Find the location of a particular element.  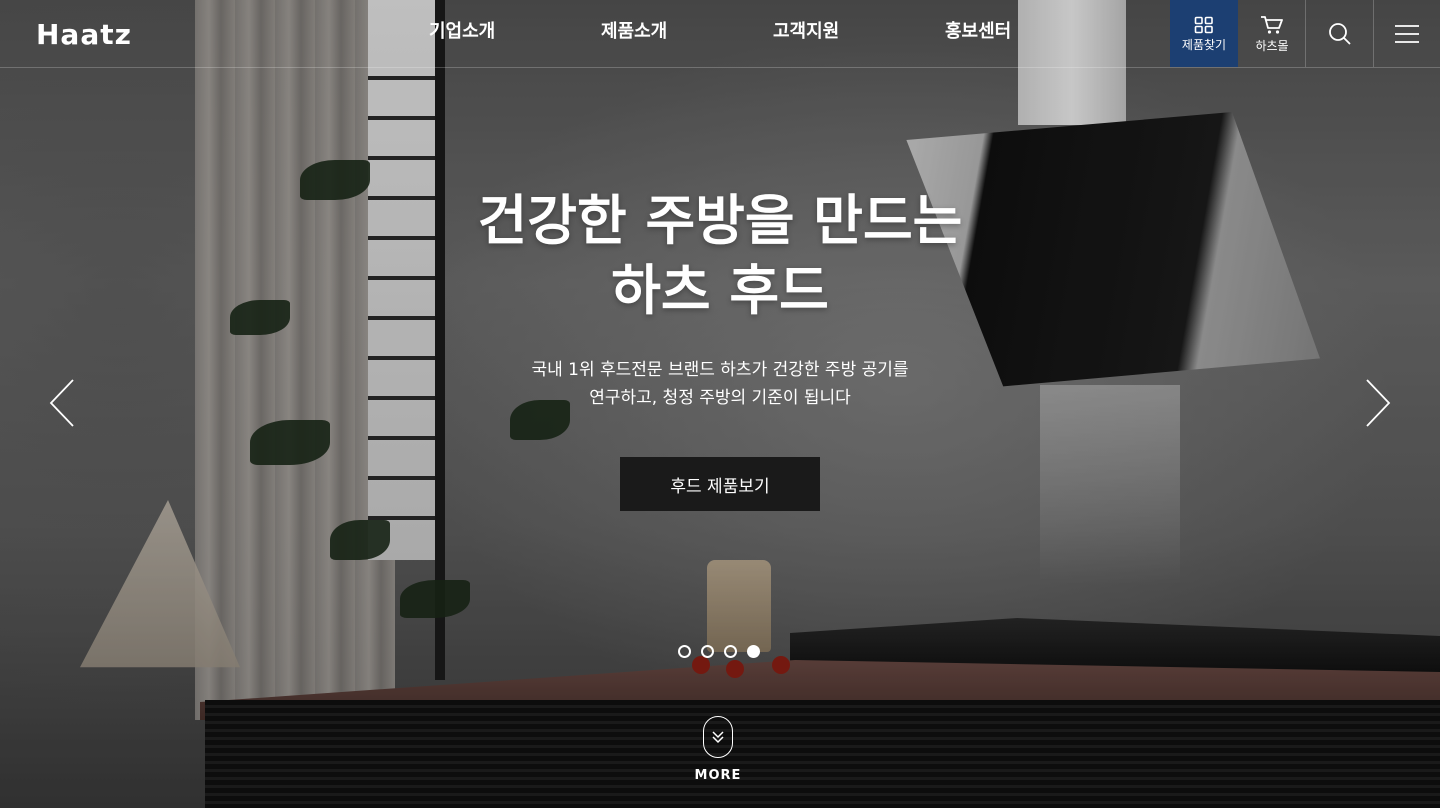

haatz-logo: Haatz is located at coordinates (84, 35).